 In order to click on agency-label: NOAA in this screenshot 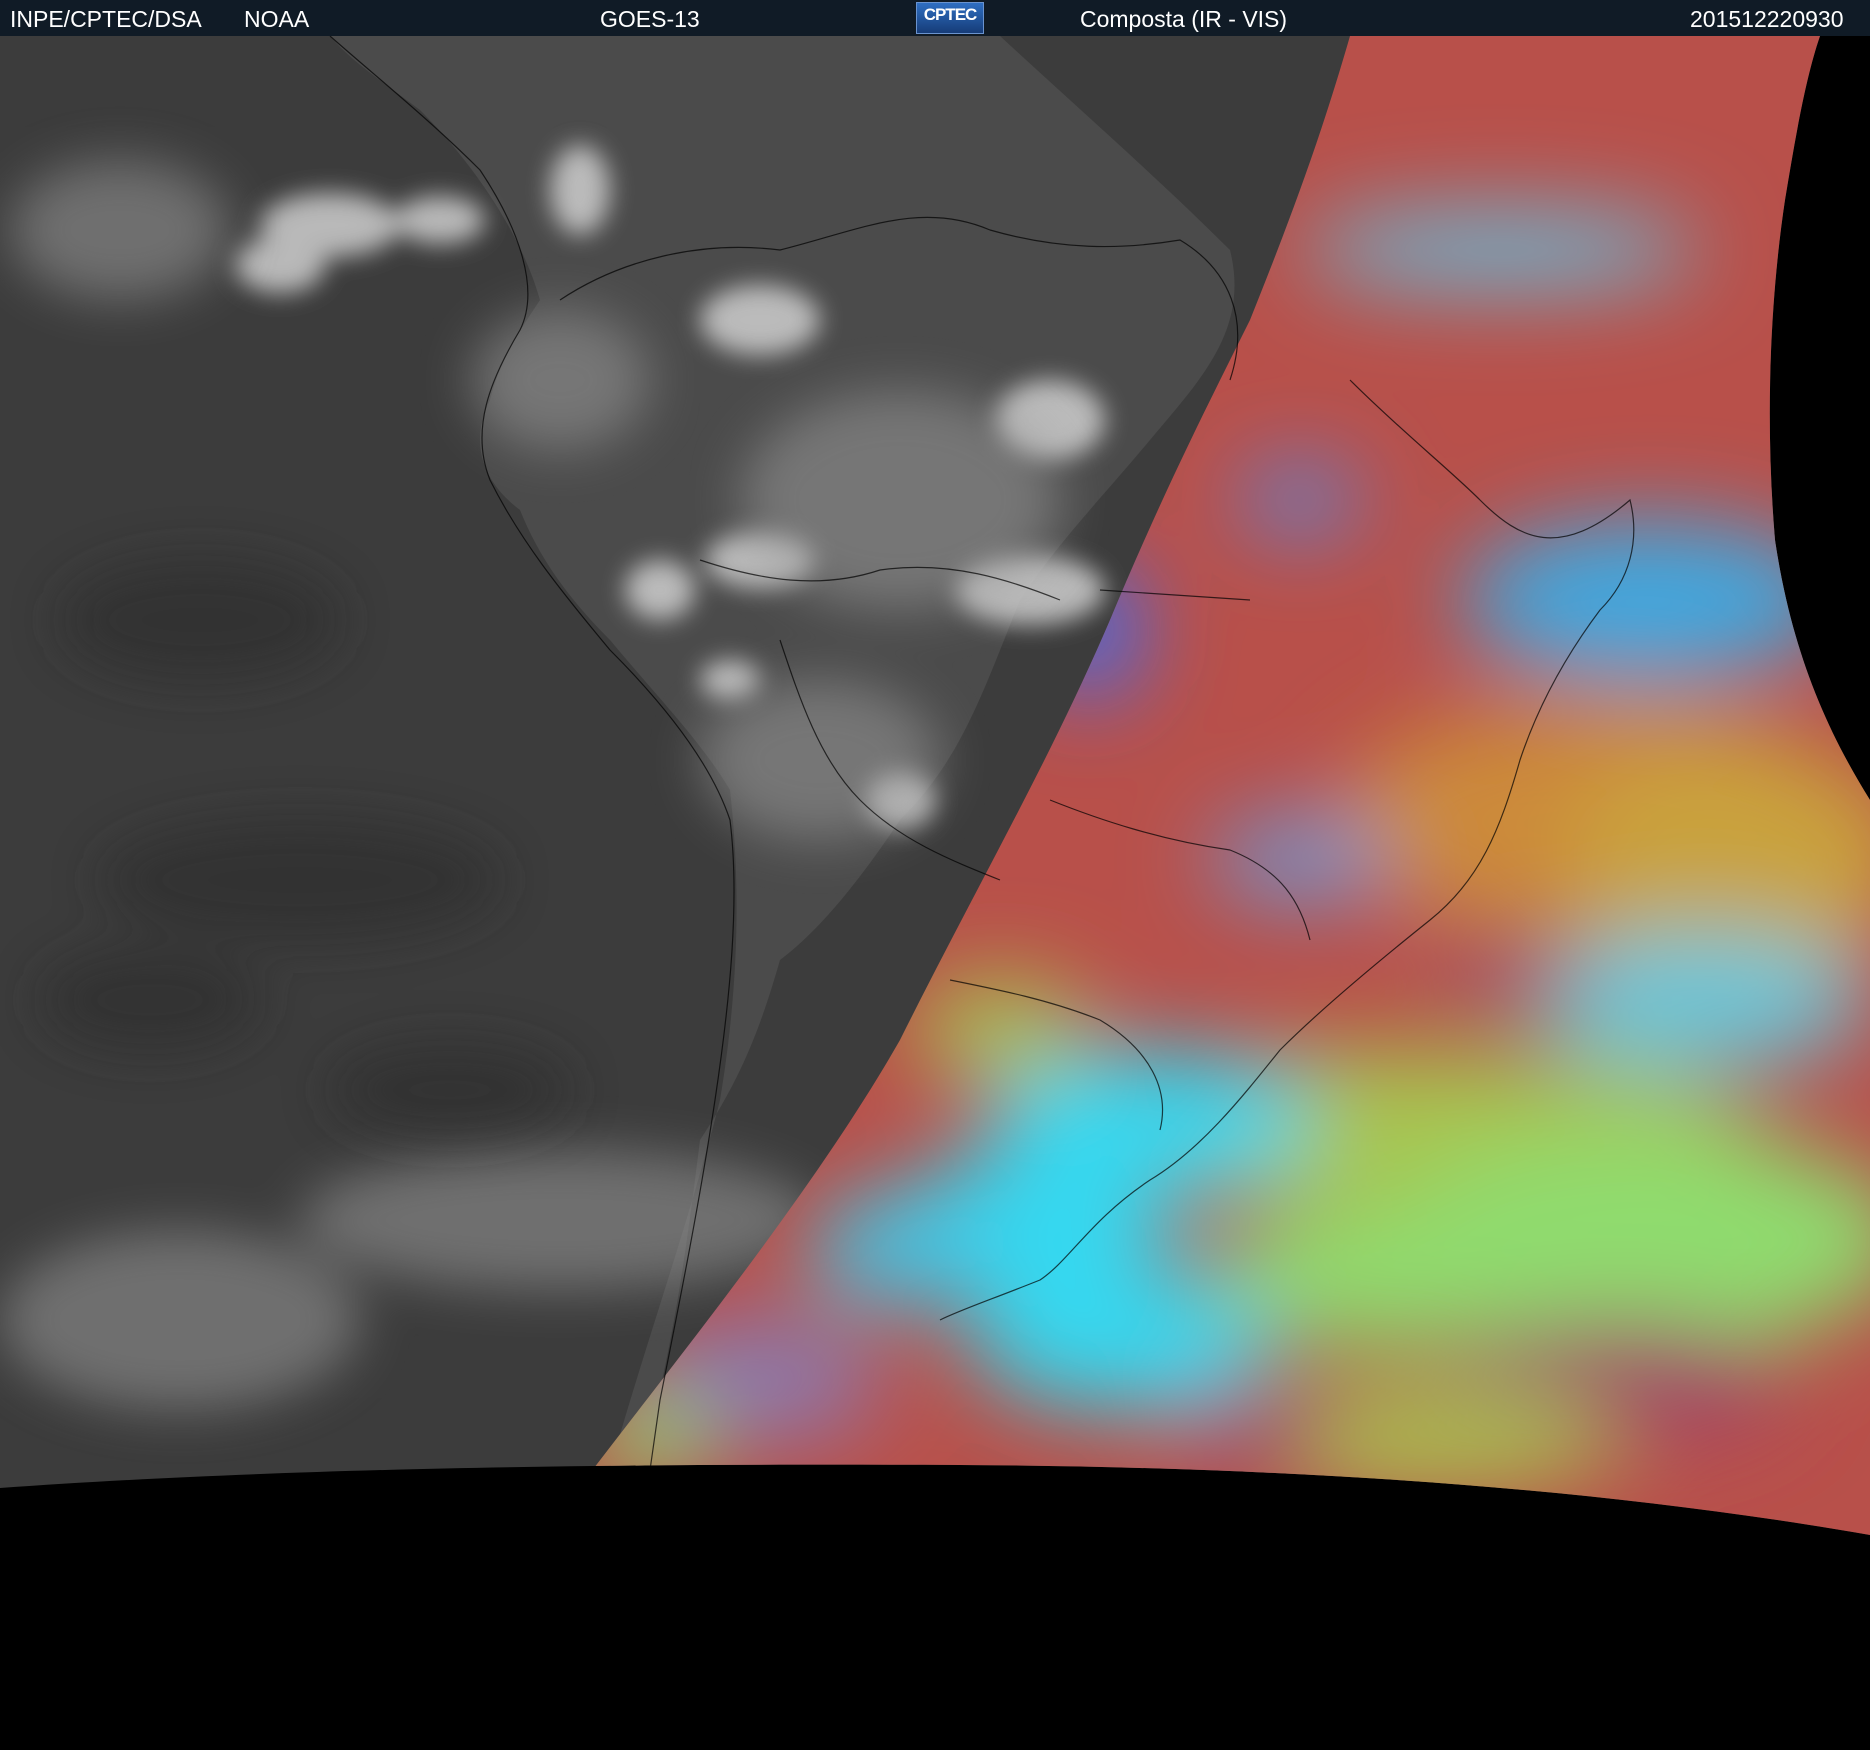, I will do `click(277, 19)`.